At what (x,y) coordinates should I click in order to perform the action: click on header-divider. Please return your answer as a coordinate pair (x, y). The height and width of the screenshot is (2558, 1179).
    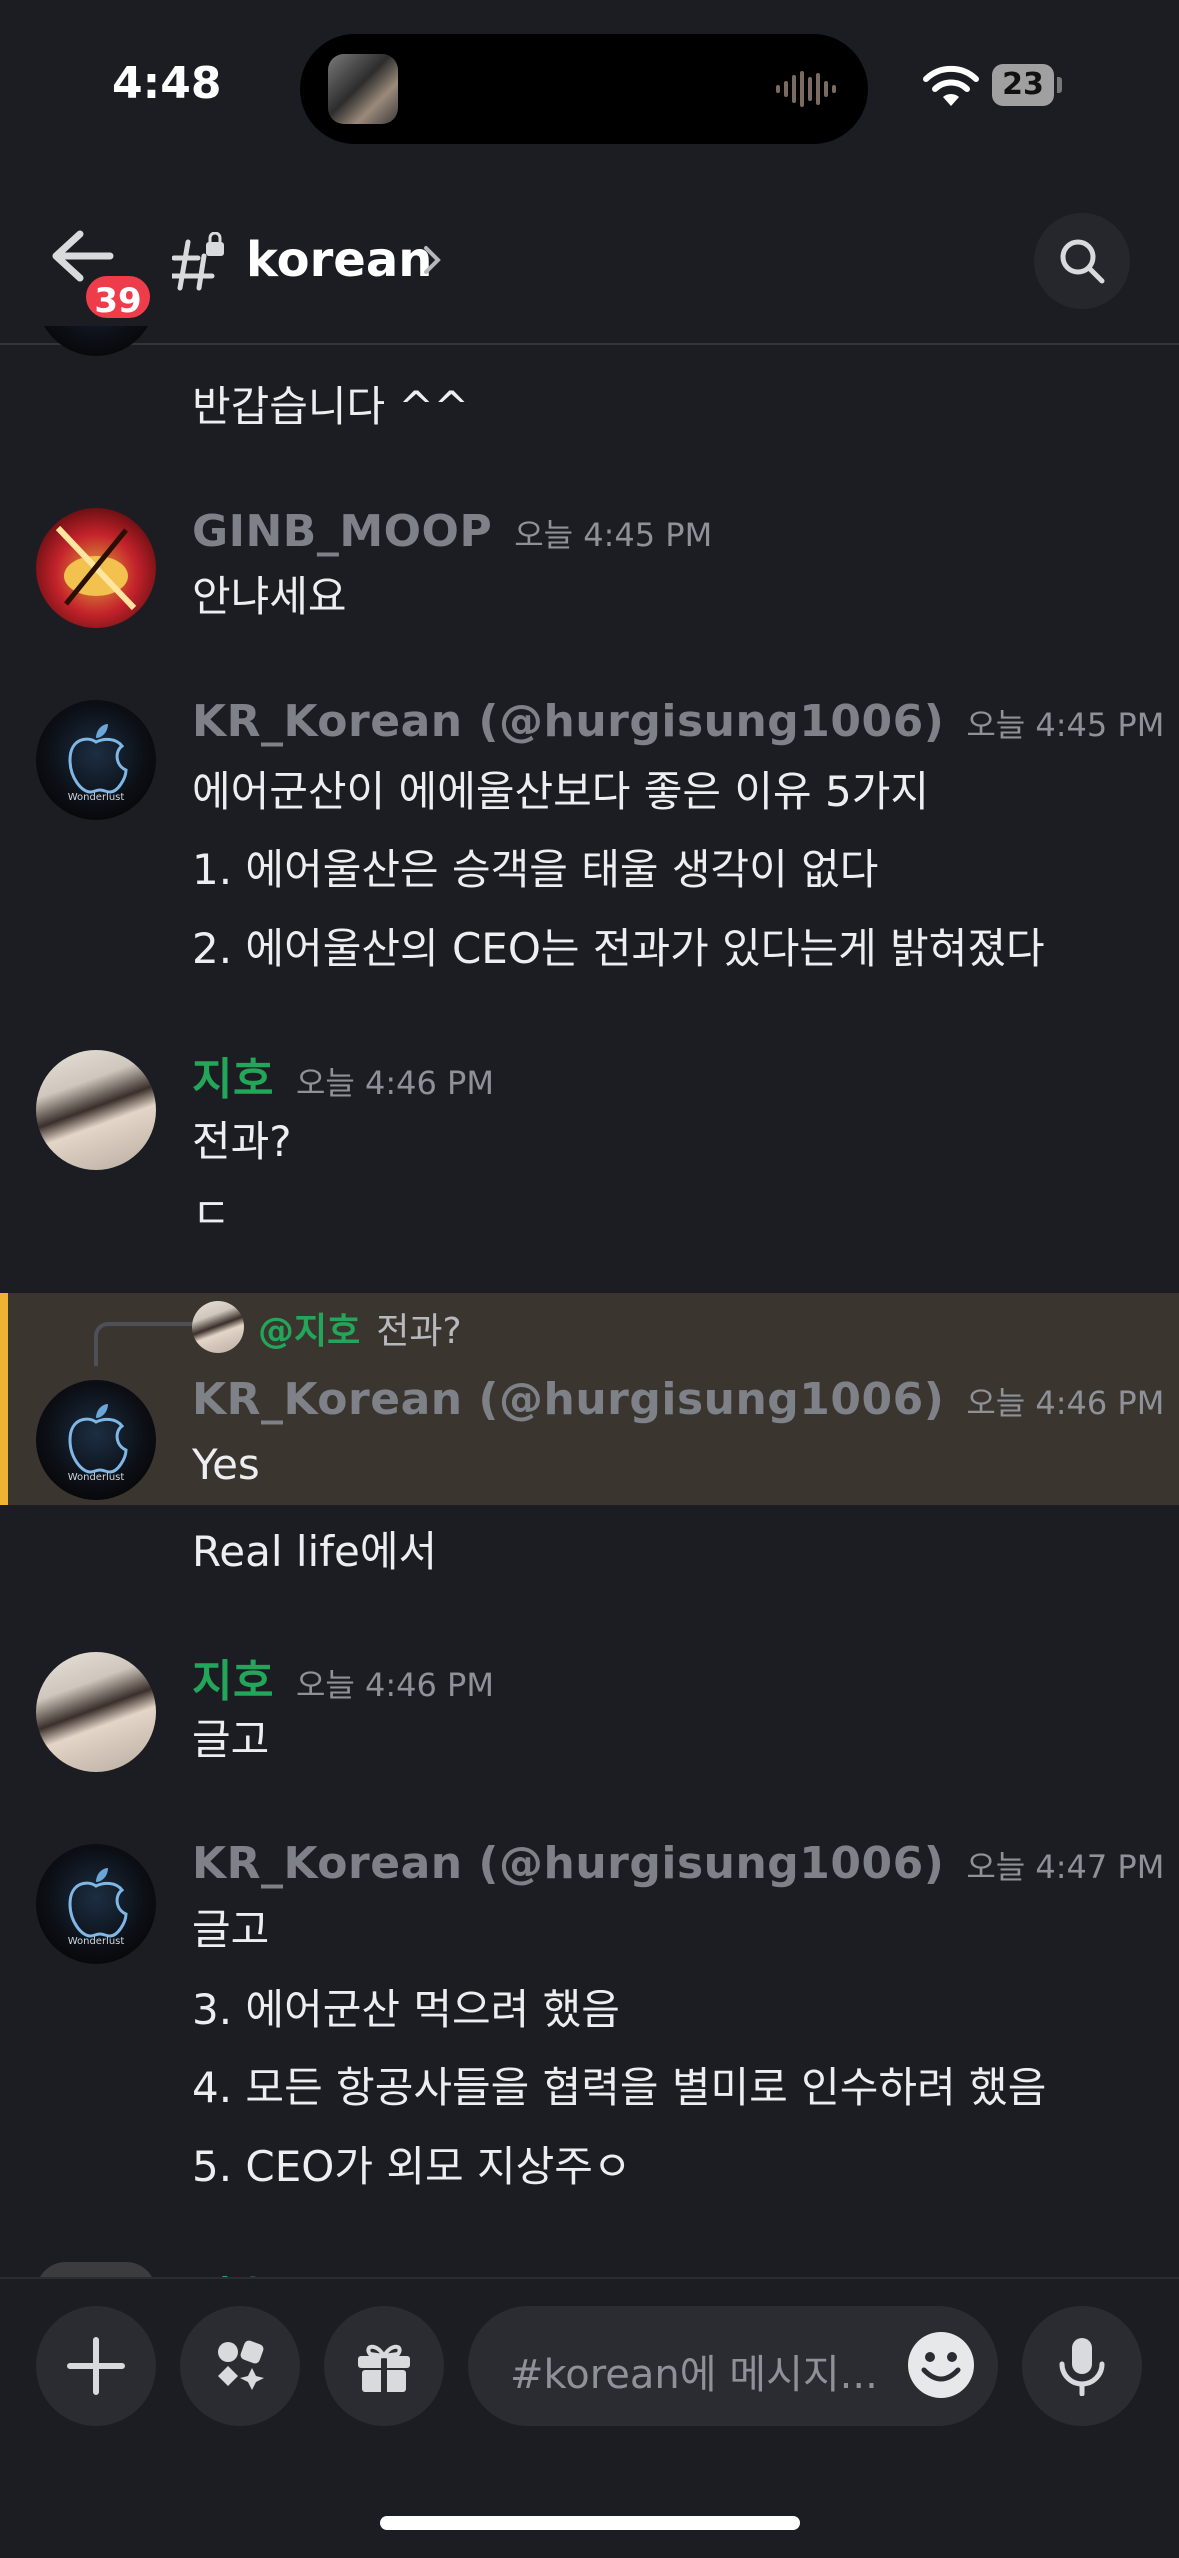
    Looking at the image, I should click on (589, 344).